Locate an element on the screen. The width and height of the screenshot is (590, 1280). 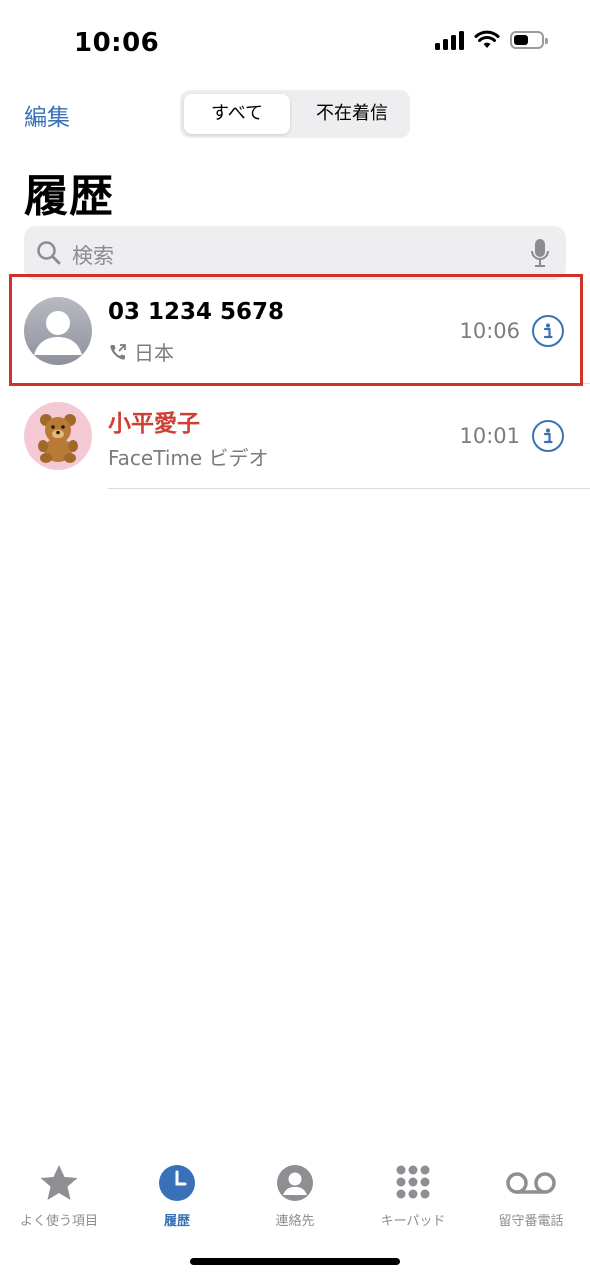
caller-name: 小平愛子 is located at coordinates (154, 424).